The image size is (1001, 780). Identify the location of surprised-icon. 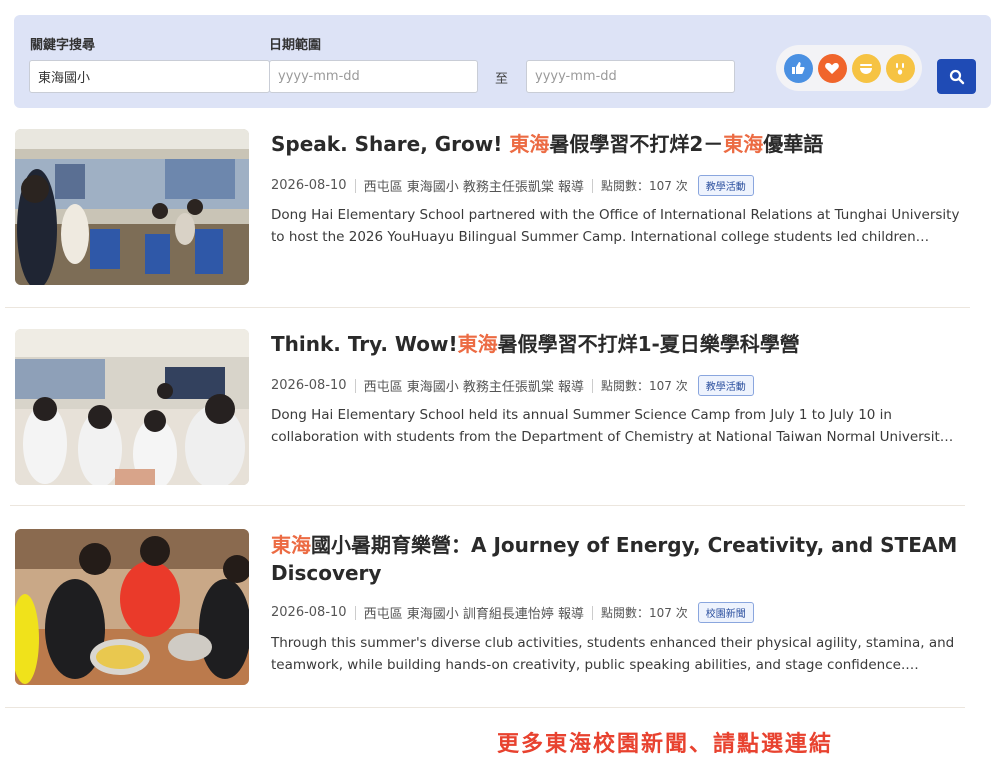
(900, 68).